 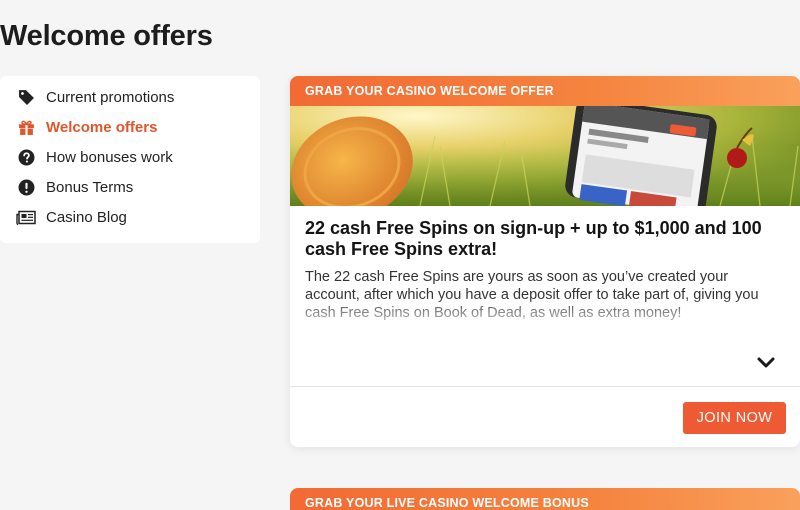 I want to click on sidebar-item-welcome-offers: Welcome offers, so click(x=130, y=127).